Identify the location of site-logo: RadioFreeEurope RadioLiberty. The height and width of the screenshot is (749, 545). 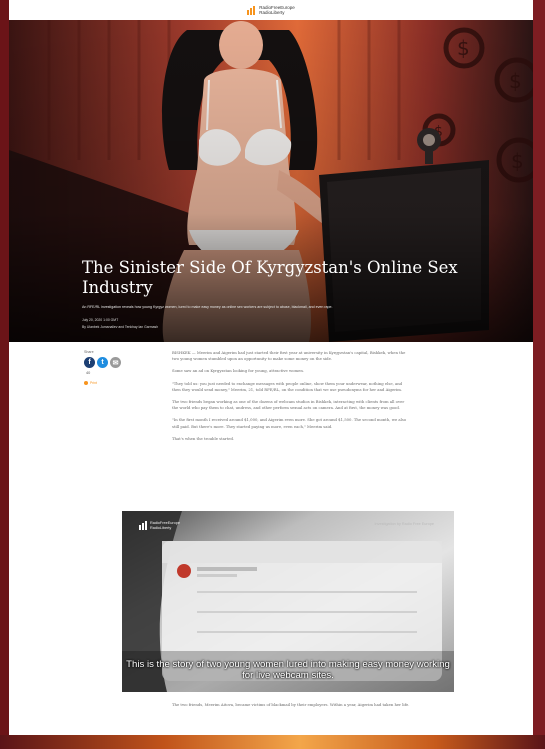
(271, 10).